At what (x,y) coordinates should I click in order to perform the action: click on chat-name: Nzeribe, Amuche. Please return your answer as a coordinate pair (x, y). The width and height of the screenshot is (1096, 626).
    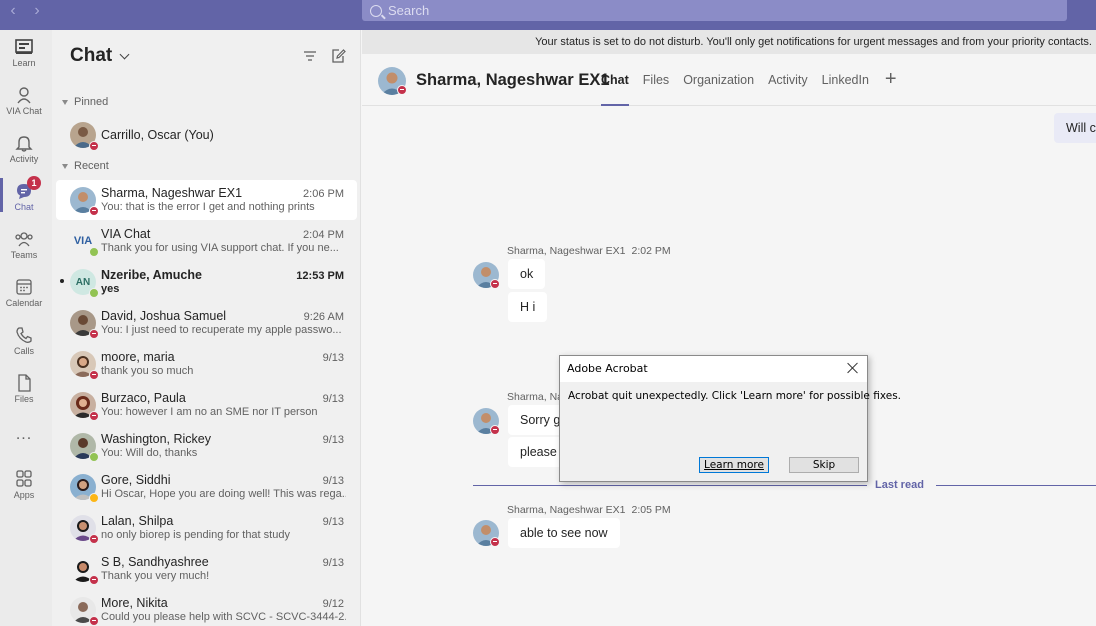
    Looking at the image, I should click on (151, 275).